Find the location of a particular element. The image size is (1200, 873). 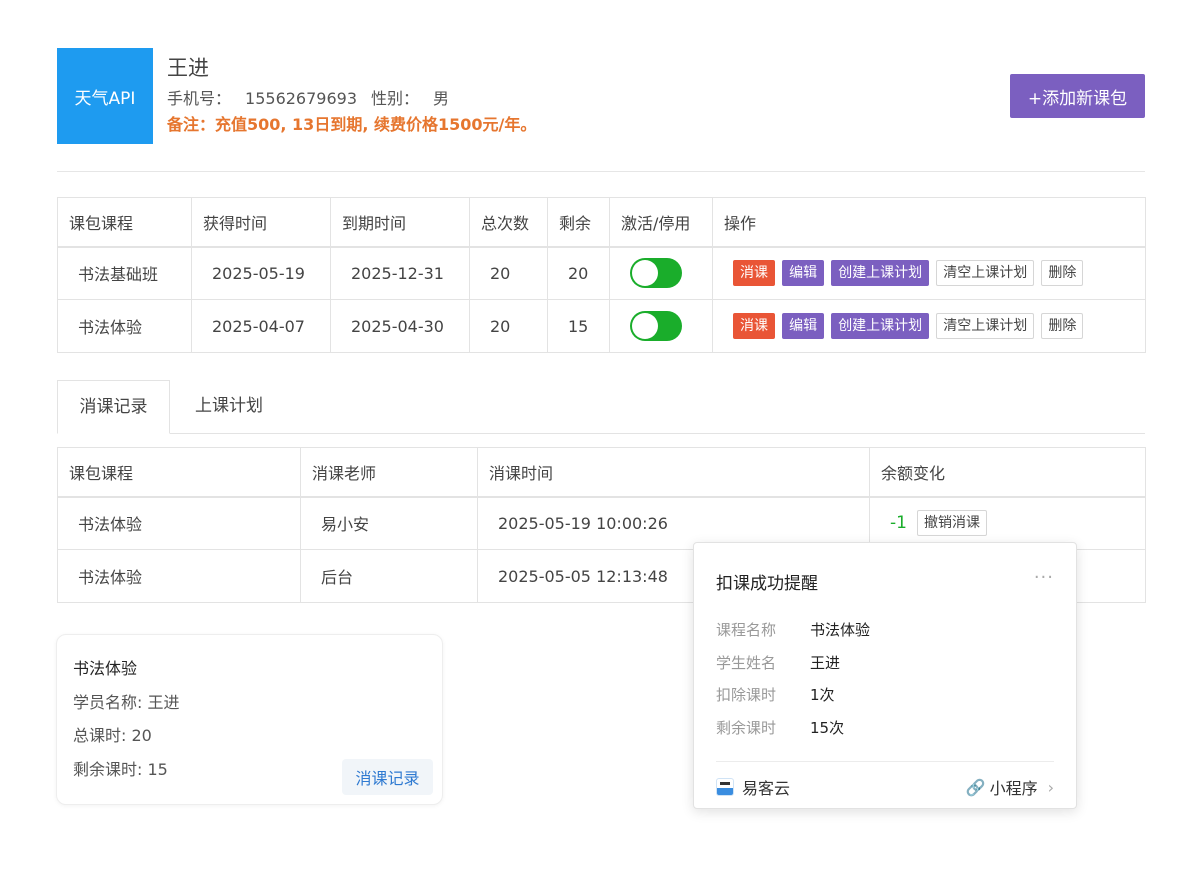

popup-value: 王进 is located at coordinates (825, 663).